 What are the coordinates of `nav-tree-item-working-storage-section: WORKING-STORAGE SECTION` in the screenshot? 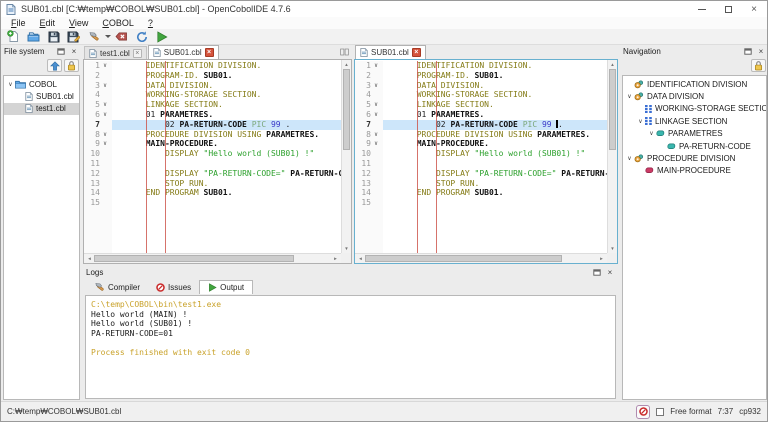 It's located at (694, 109).